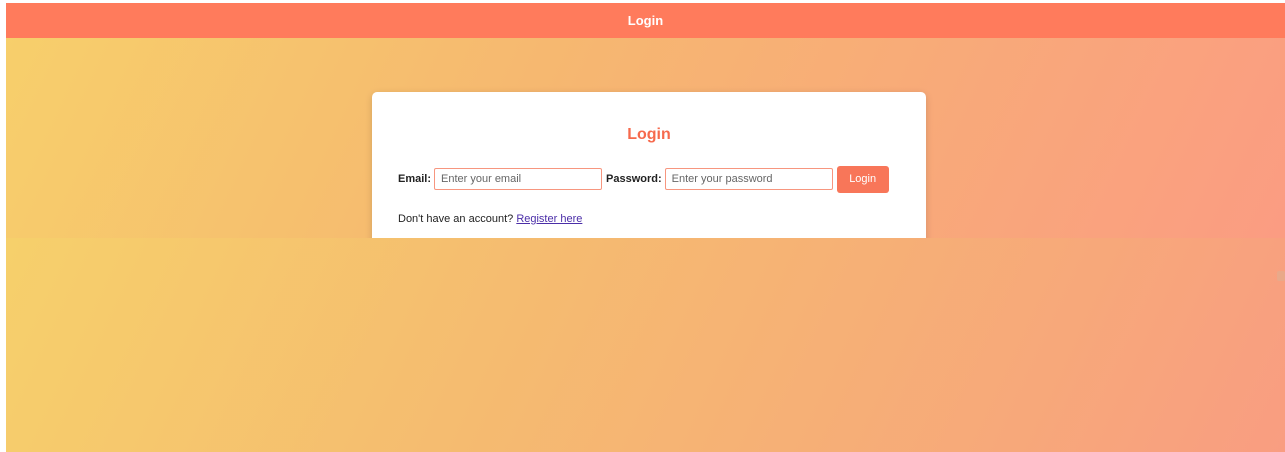  Describe the element at coordinates (415, 179) in the screenshot. I see `email-label: Email:` at that location.